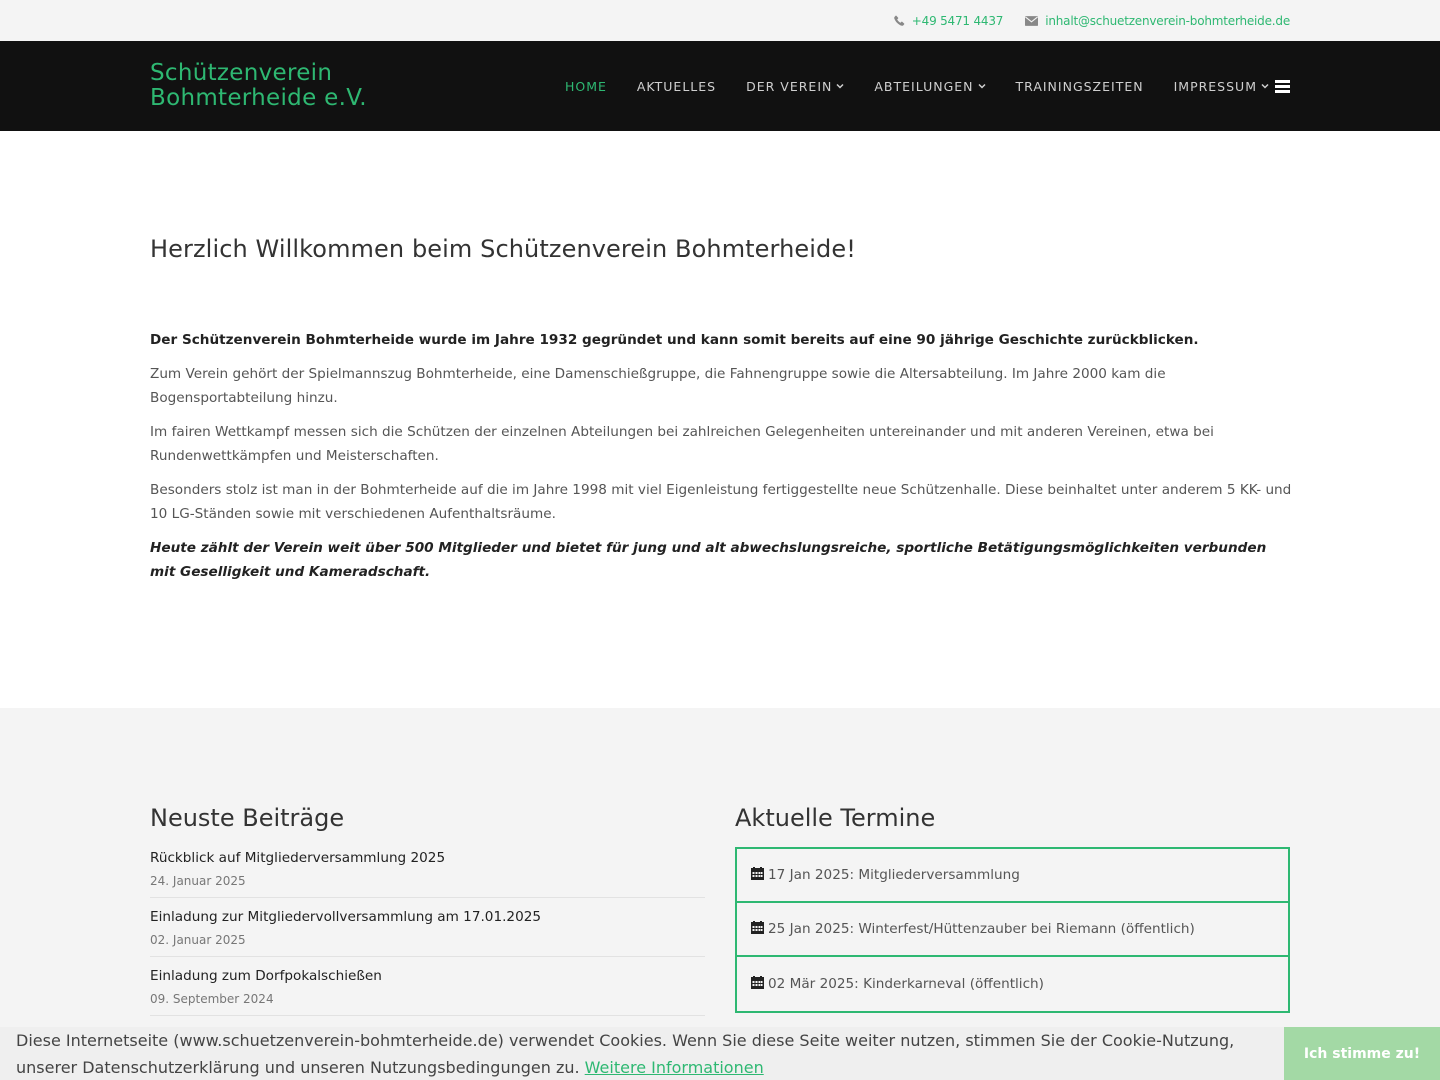  I want to click on brand-line-2: Bohmterheide e.V., so click(258, 98).